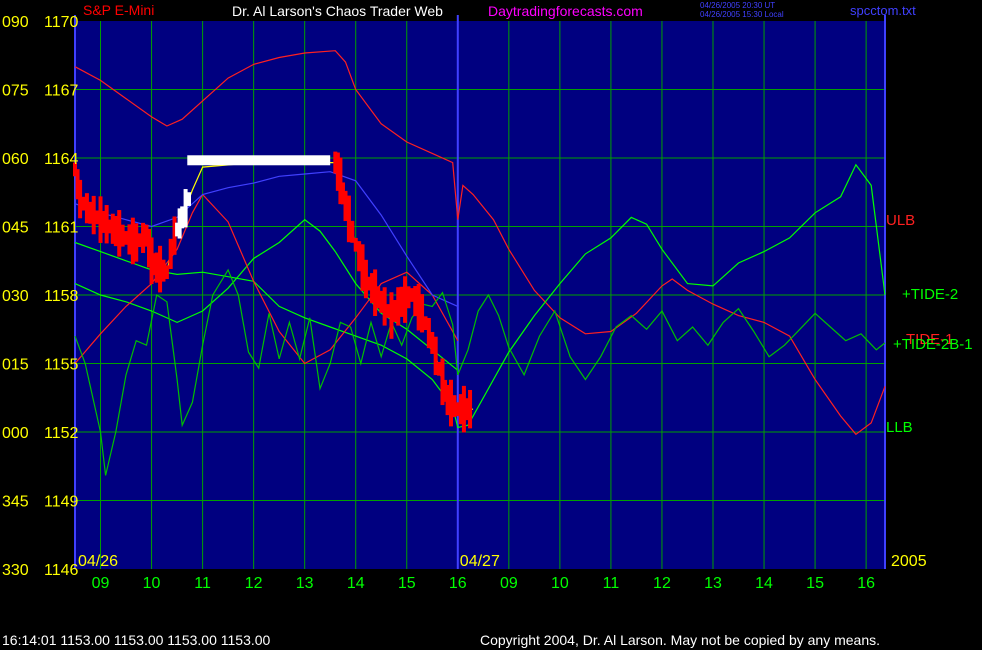 The width and height of the screenshot is (982, 650). What do you see at coordinates (15, 296) in the screenshot?
I see `y-tick-angle: 030` at bounding box center [15, 296].